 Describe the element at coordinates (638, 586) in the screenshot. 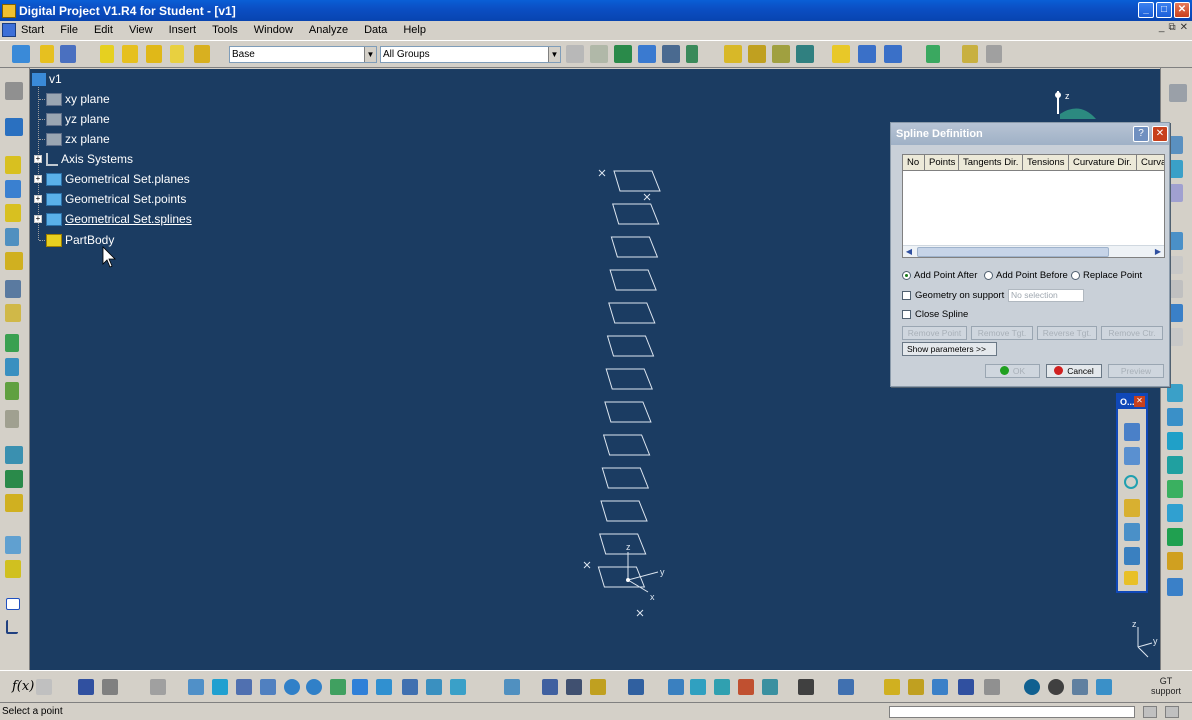

I see `axis-x-line` at that location.